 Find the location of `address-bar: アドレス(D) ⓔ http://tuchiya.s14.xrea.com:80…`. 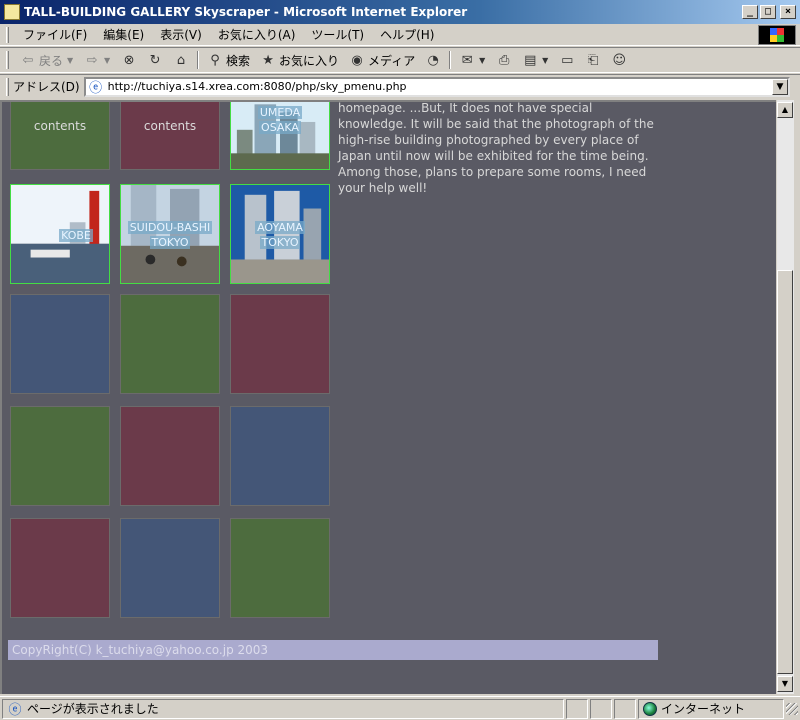

address-bar: アドレス(D) ⓔ http://tuchiya.s14.xrea.com:80… is located at coordinates (400, 86).